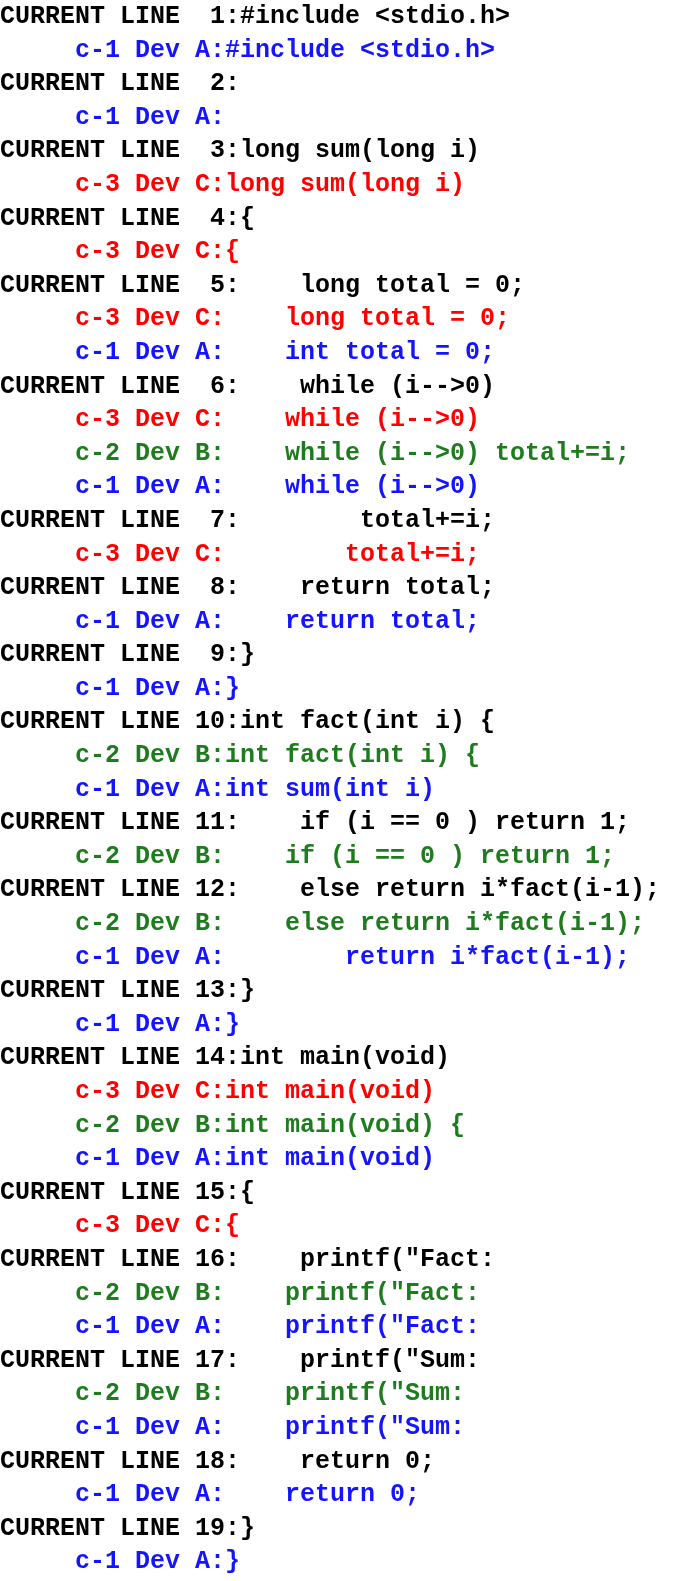 This screenshot has width=685, height=1581. Describe the element at coordinates (120, 1360) in the screenshot. I see `line-label: CURRENT LINE 17:` at that location.